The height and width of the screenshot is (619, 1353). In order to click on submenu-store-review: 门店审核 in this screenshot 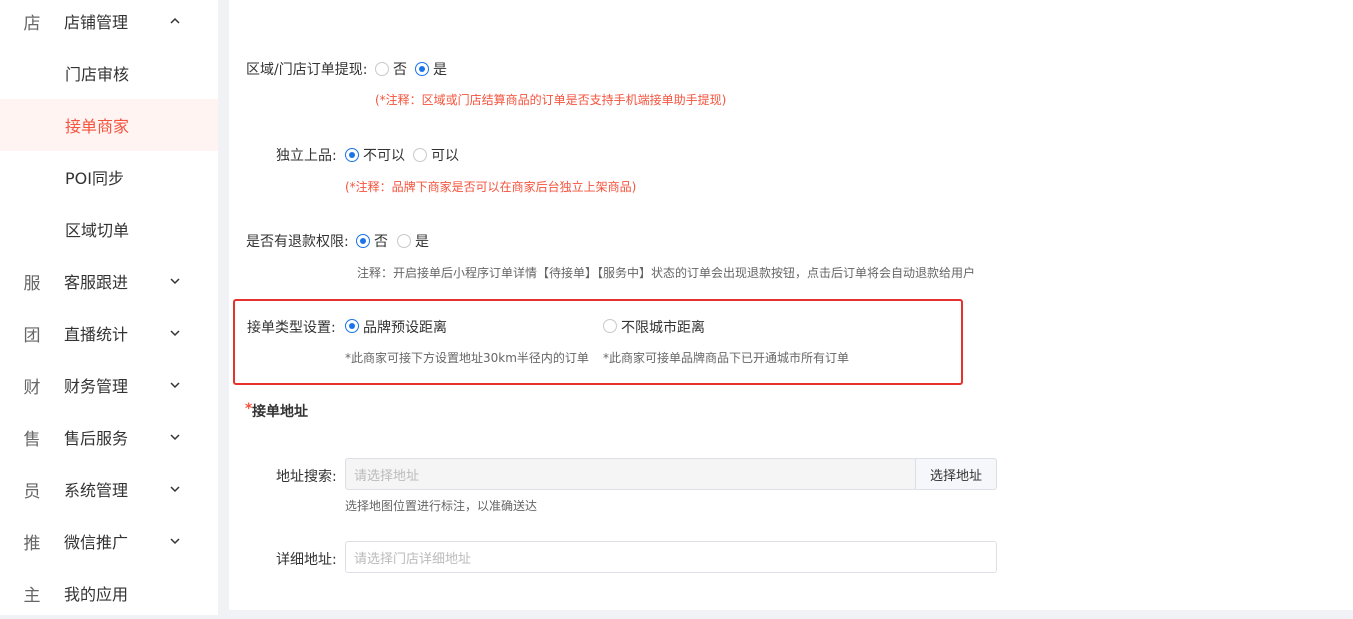, I will do `click(109, 73)`.